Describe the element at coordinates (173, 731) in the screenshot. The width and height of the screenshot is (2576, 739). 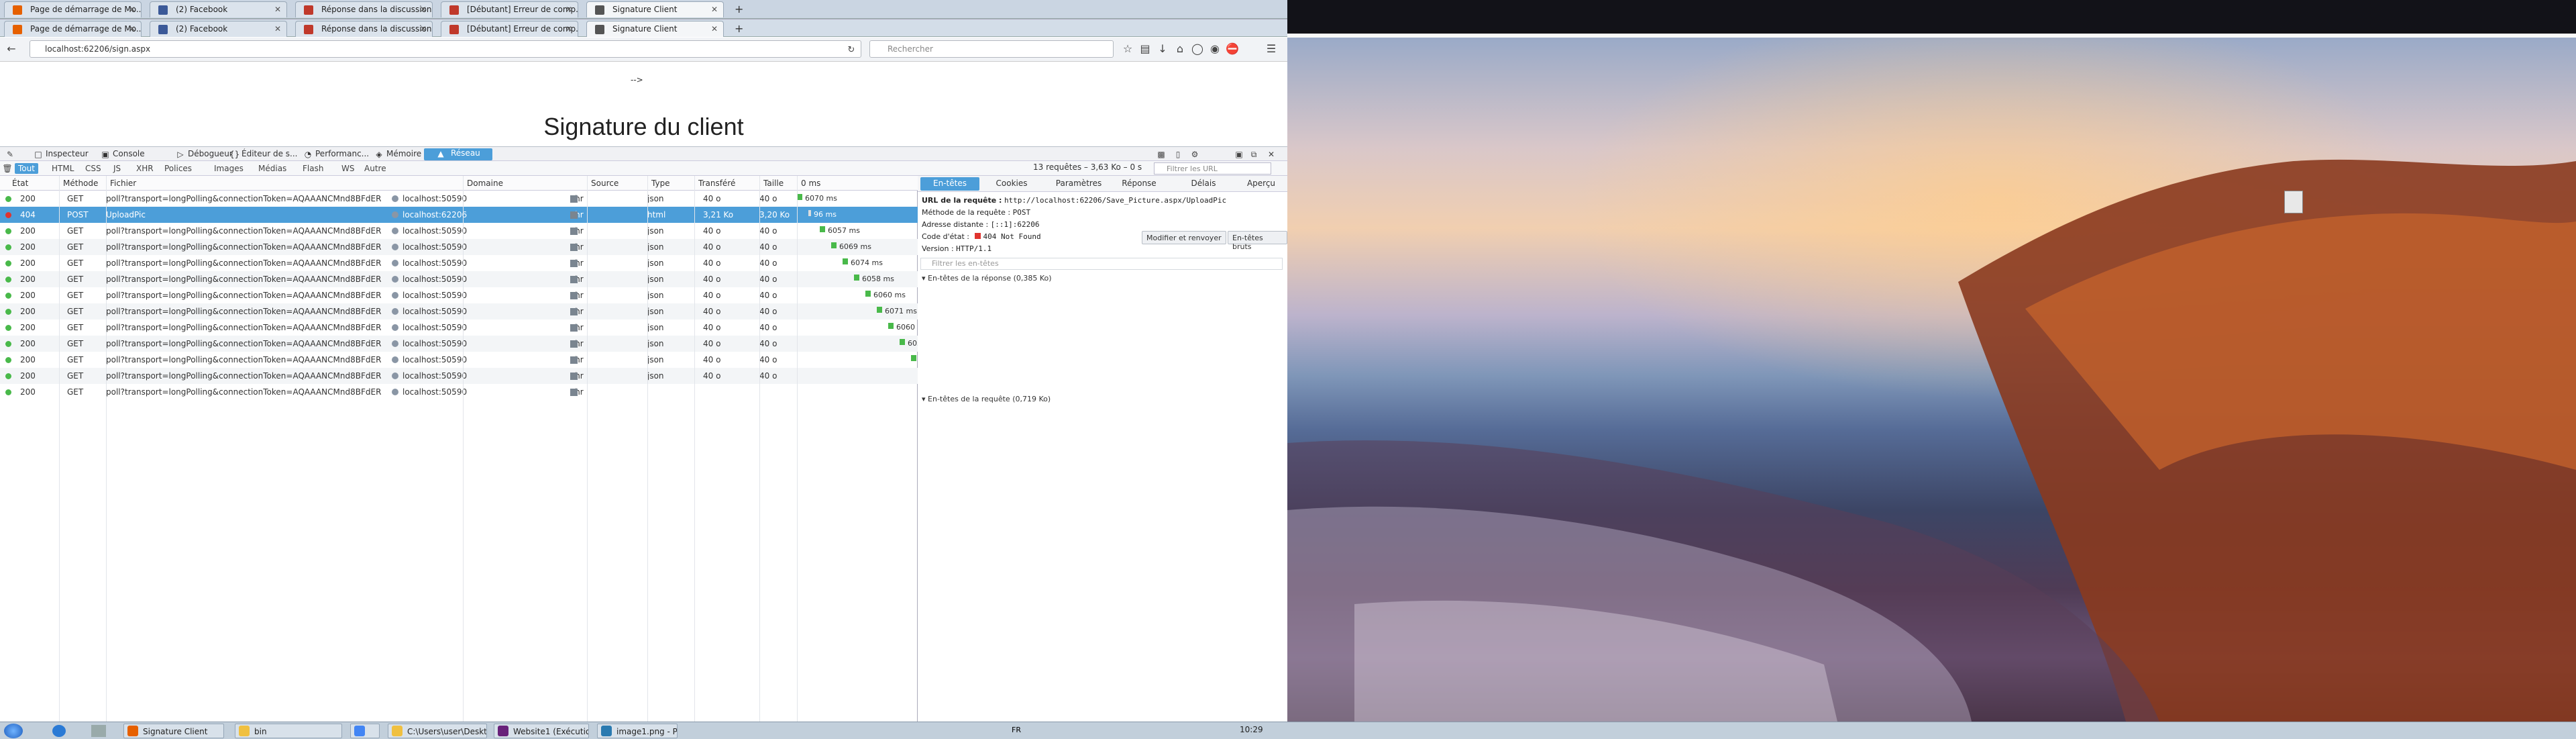
I see `taskbar-item: Signature Client` at that location.